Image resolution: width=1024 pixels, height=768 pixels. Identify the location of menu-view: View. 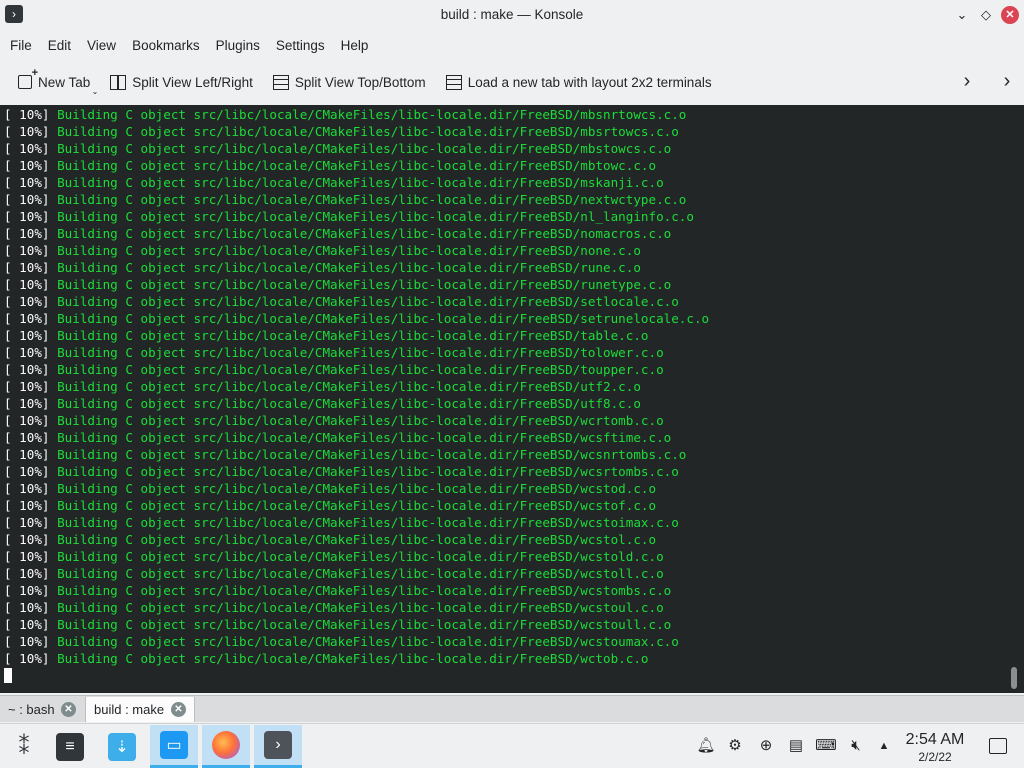
(101, 45).